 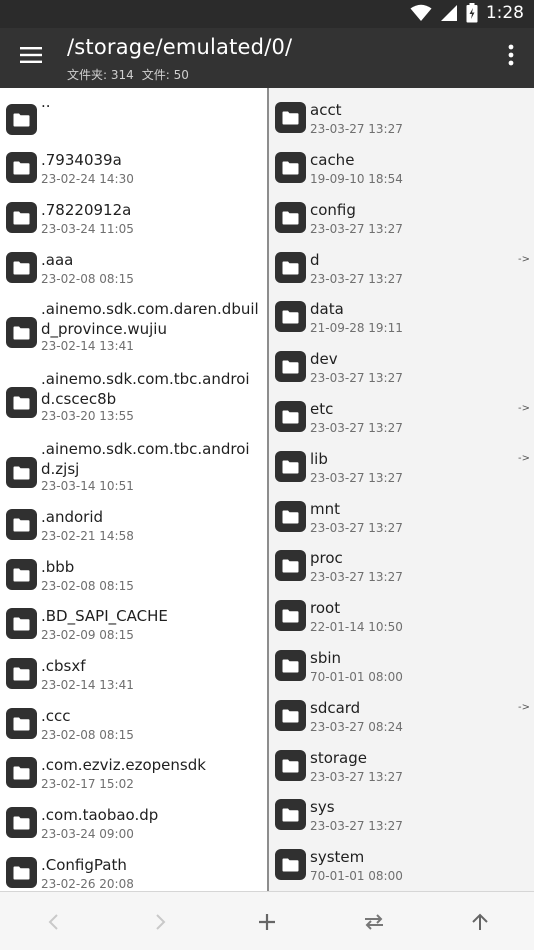 What do you see at coordinates (165, 75) in the screenshot?
I see `file-count: 文件: 50` at bounding box center [165, 75].